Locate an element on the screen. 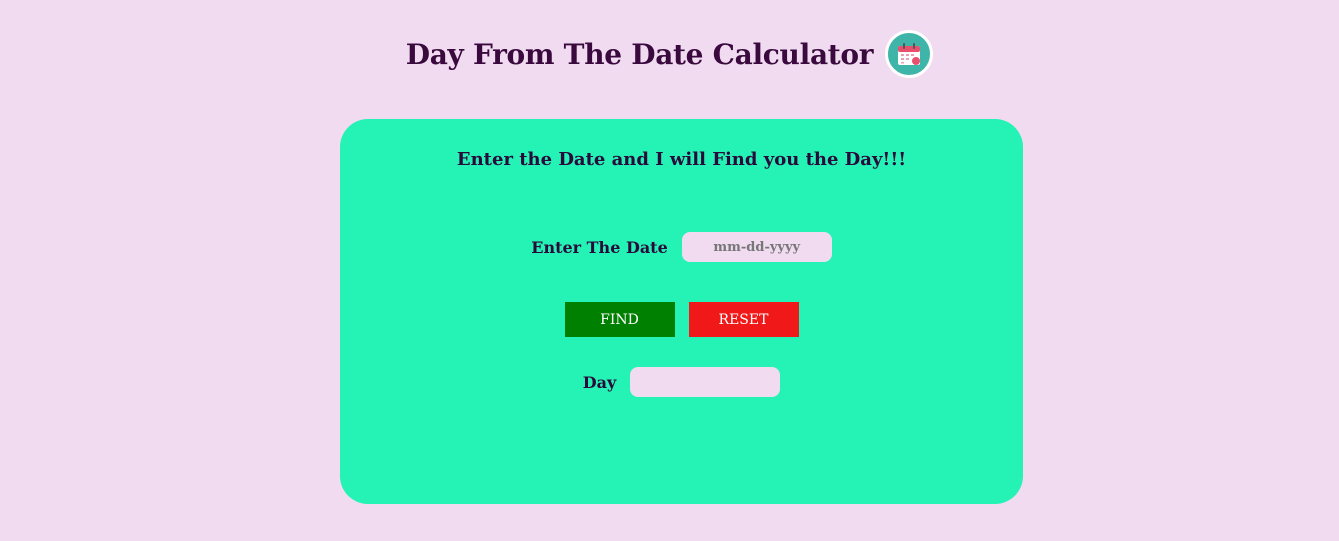  date-label: Enter The Date is located at coordinates (599, 247).